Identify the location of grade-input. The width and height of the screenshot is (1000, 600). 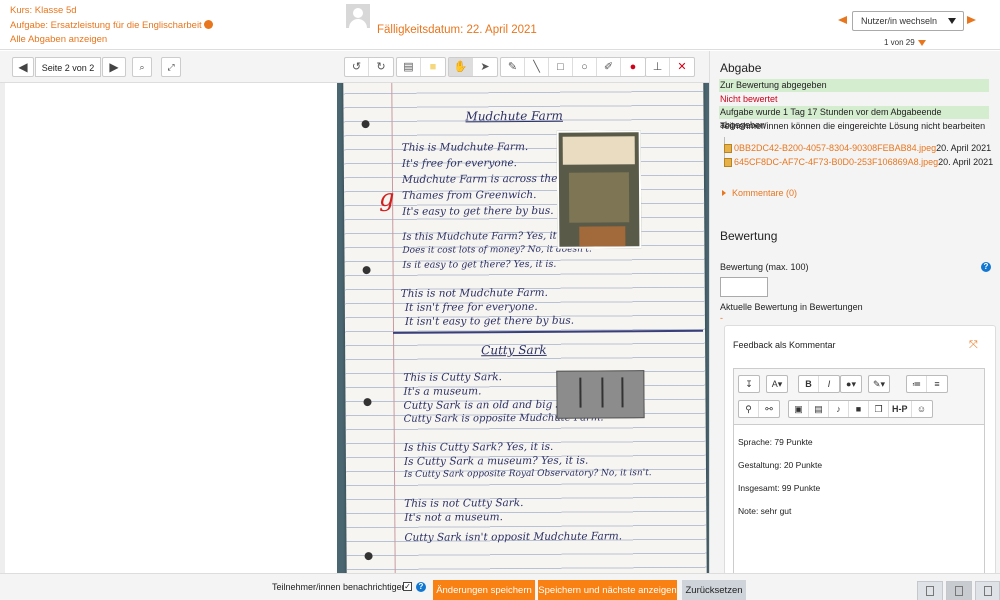
(744, 287).